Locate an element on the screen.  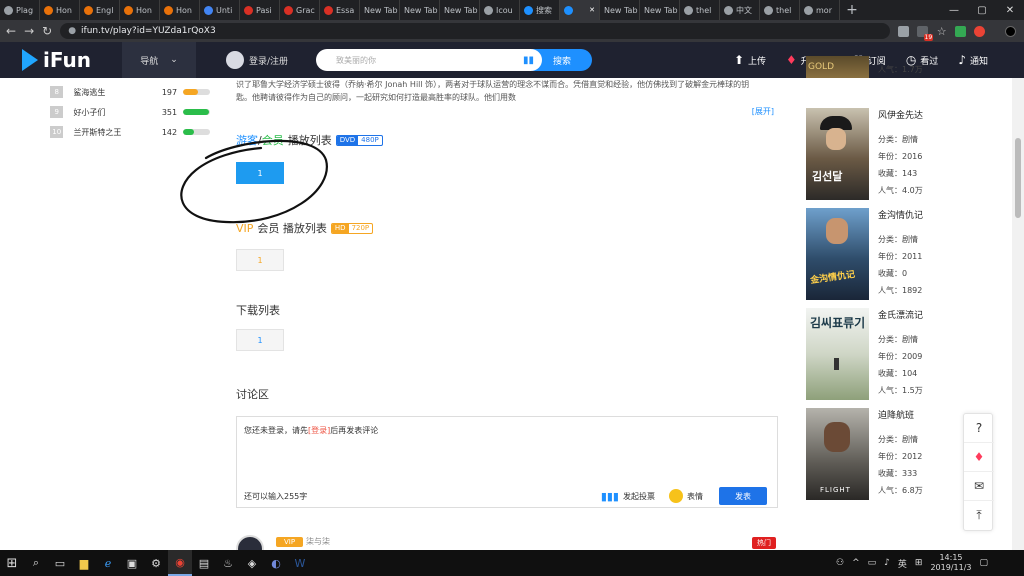
vip-playlist-title: VIP 会员 播放列表 HD 720P is located at coordinates (305, 228).